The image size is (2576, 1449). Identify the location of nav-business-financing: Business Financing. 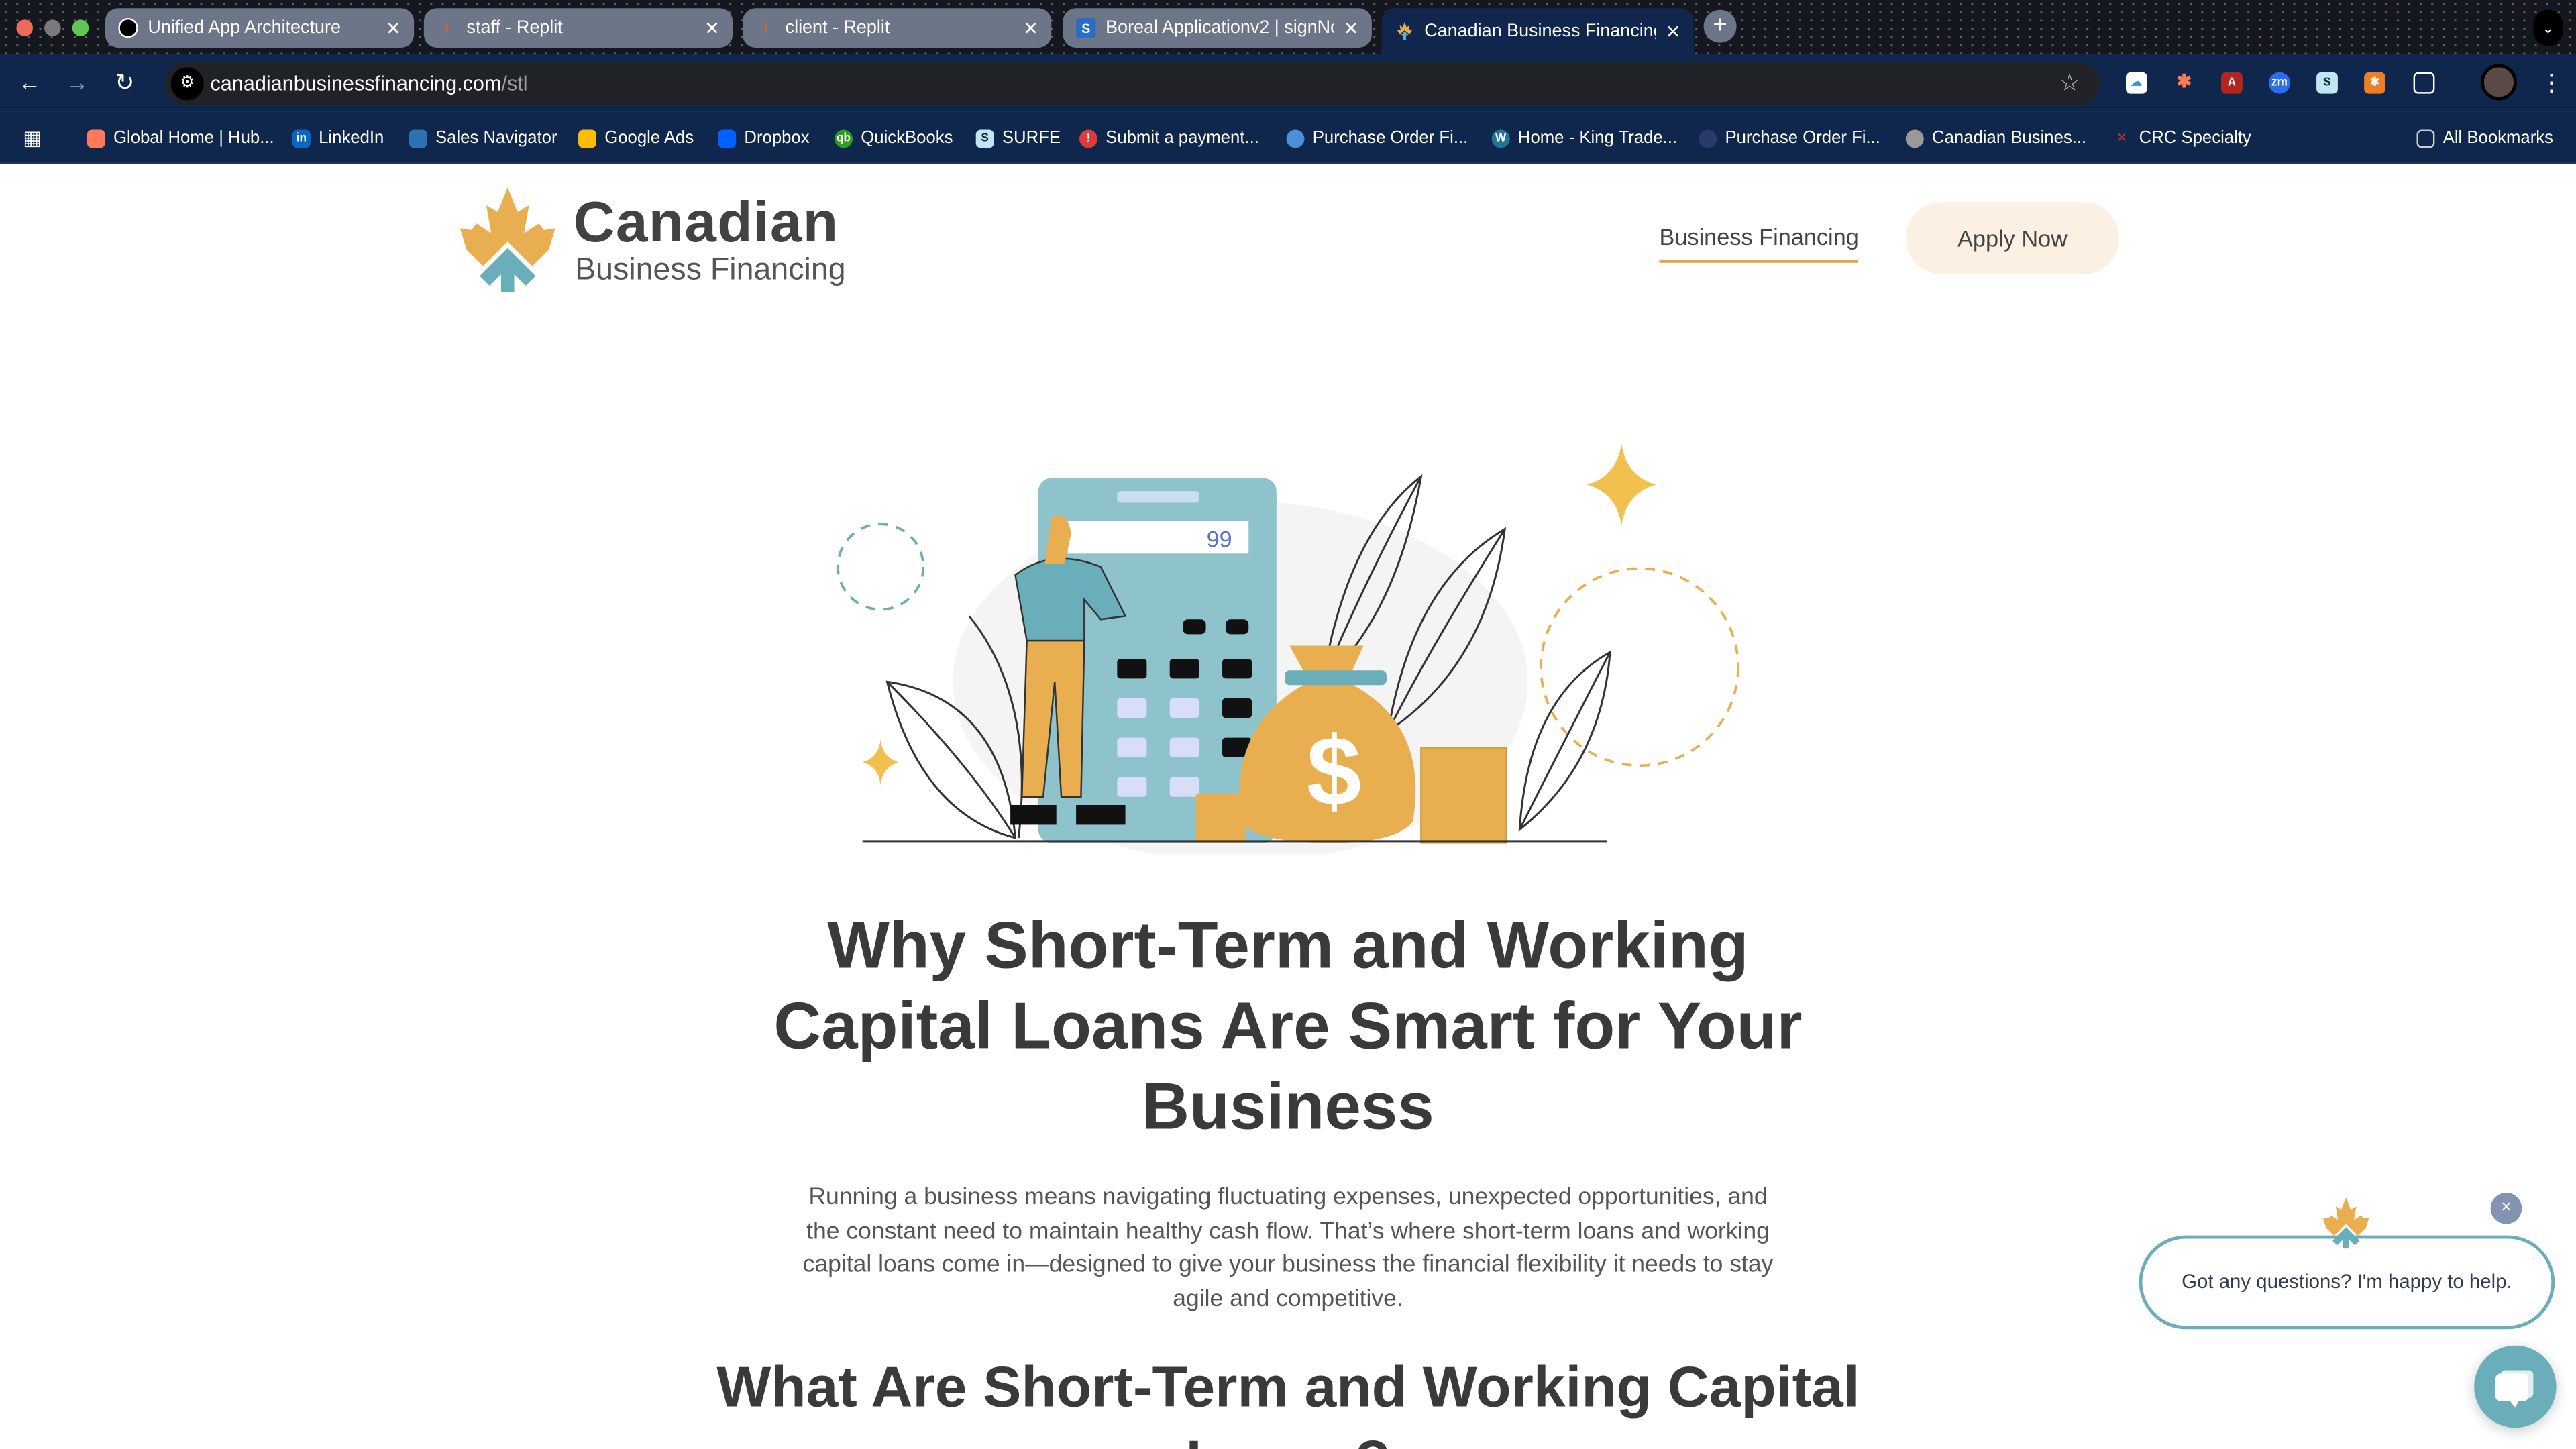
(1759, 243).